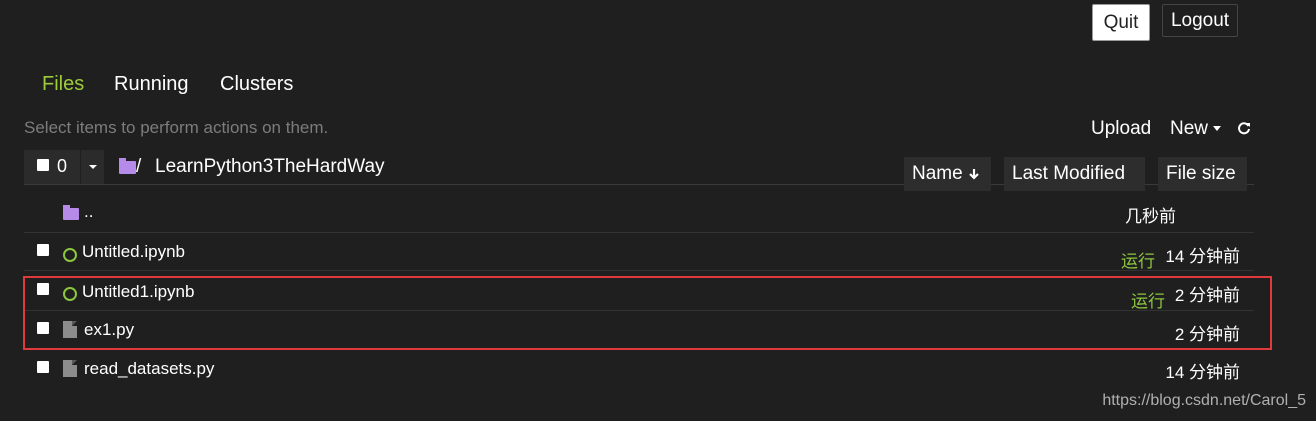  Describe the element at coordinates (1200, 20) in the screenshot. I see `logout-button: Logout` at that location.